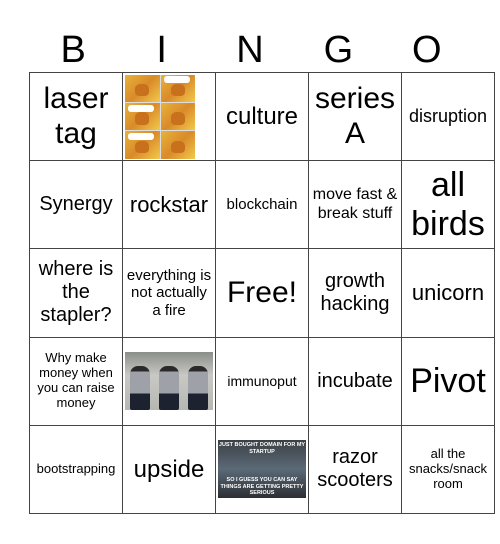  I want to click on bingo-cell: upside, so click(169, 469).